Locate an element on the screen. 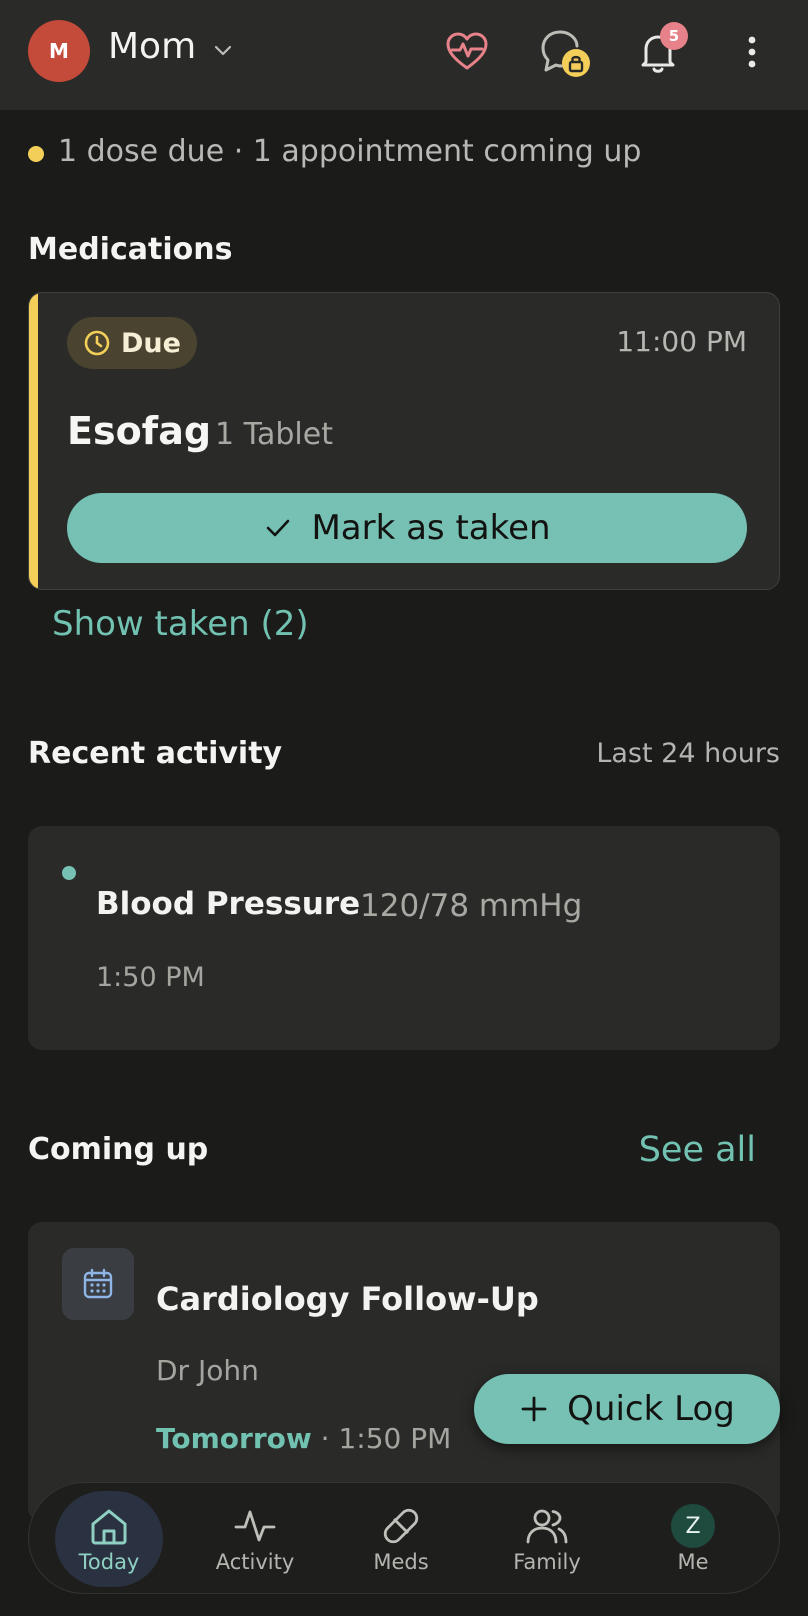 This screenshot has width=808, height=1616. mark-as-taken-label: Mark as taken is located at coordinates (431, 528).